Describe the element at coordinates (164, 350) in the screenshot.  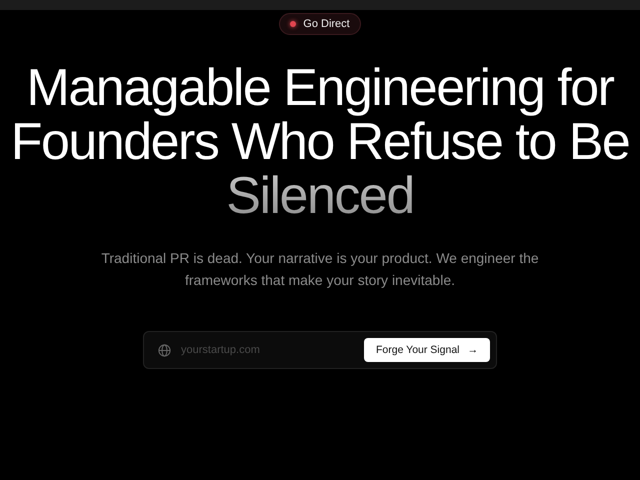
I see `globe-icon` at that location.